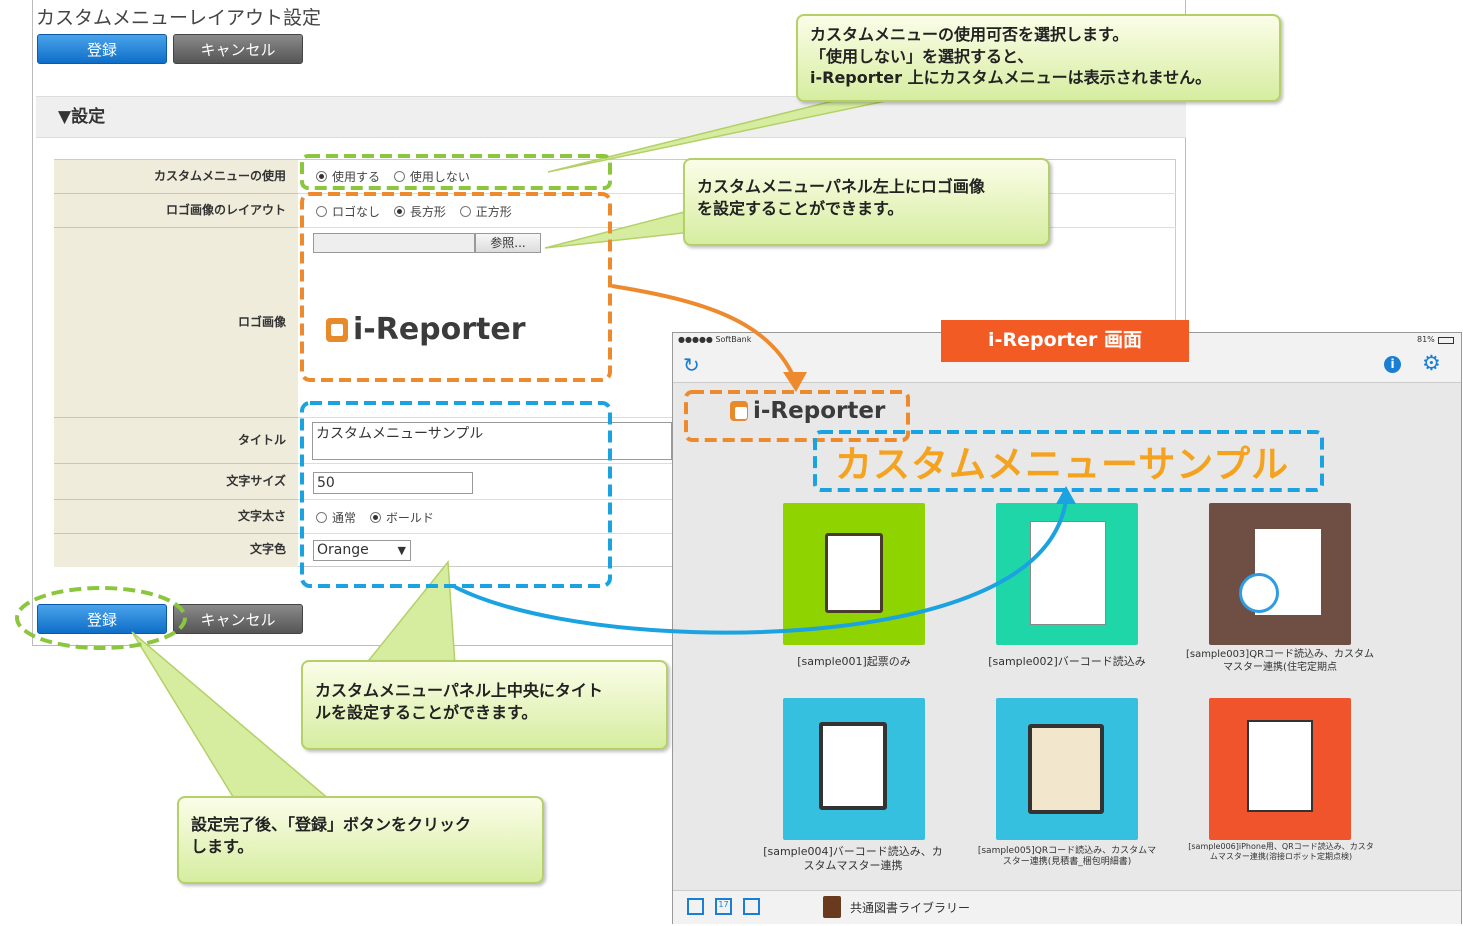 Image resolution: width=1463 pixels, height=926 pixels. Describe the element at coordinates (866, 202) in the screenshot. I see `callout-logo: カスタムメニューパネル左上にロゴ画像 を設定することができます。` at that location.